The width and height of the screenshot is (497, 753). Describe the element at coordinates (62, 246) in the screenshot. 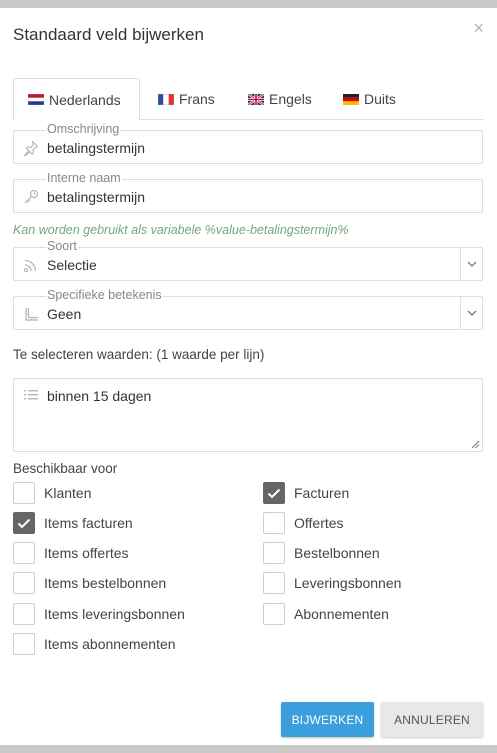

I see `type-label: Soort` at that location.